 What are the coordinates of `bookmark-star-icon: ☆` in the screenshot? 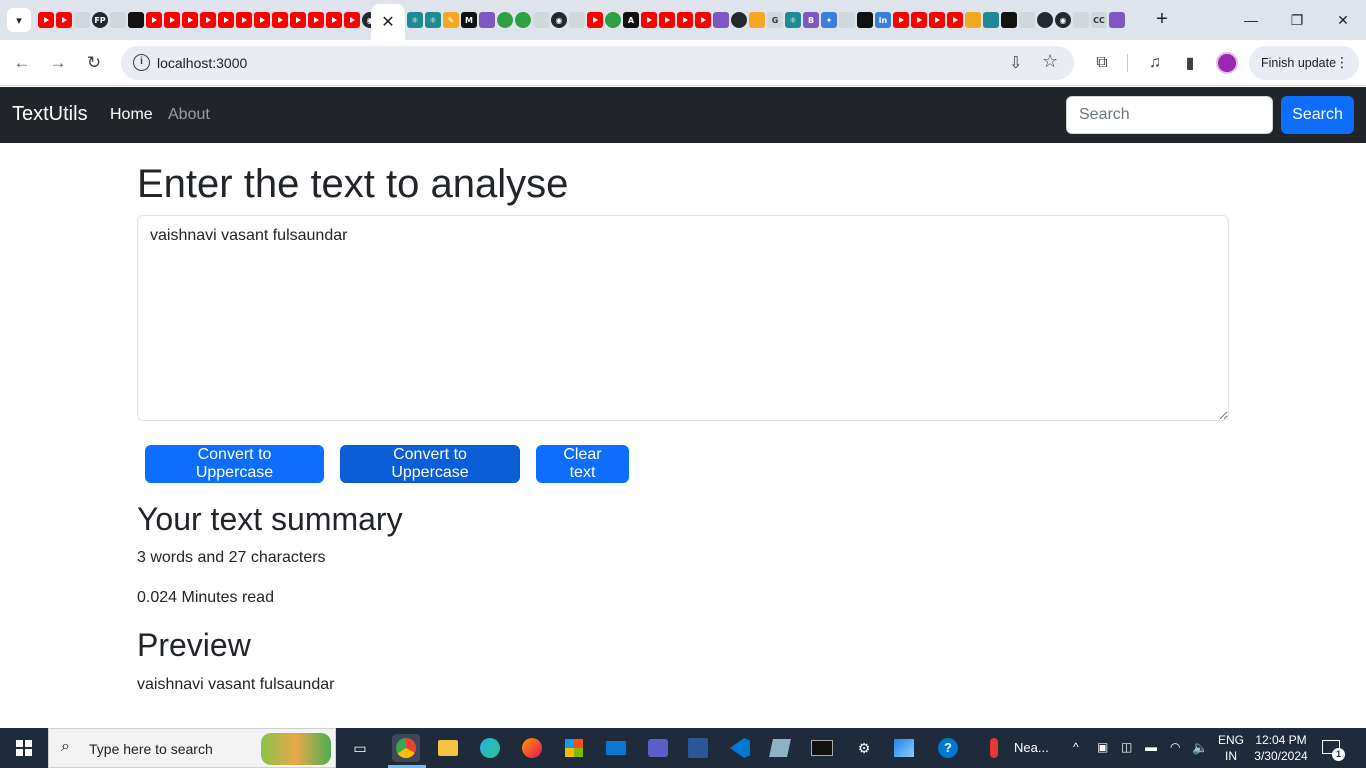 It's located at (1050, 61).